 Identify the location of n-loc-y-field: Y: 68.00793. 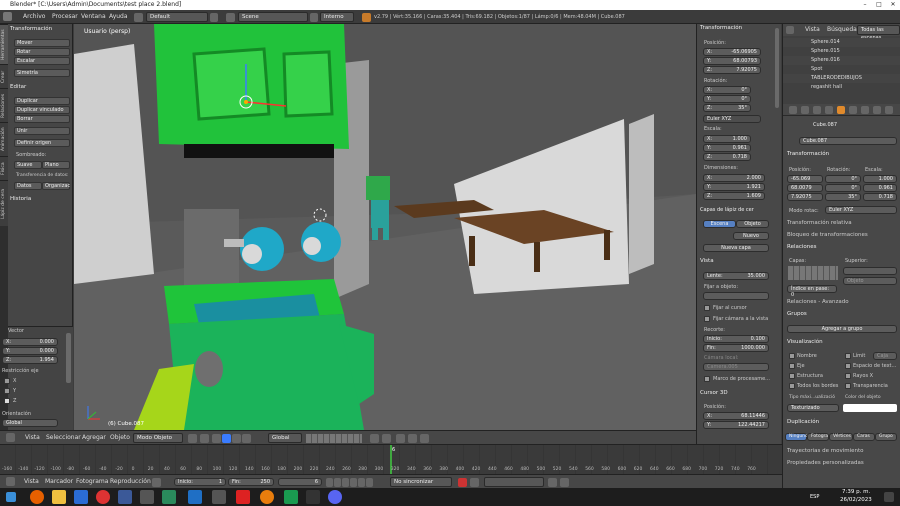
(732, 61).